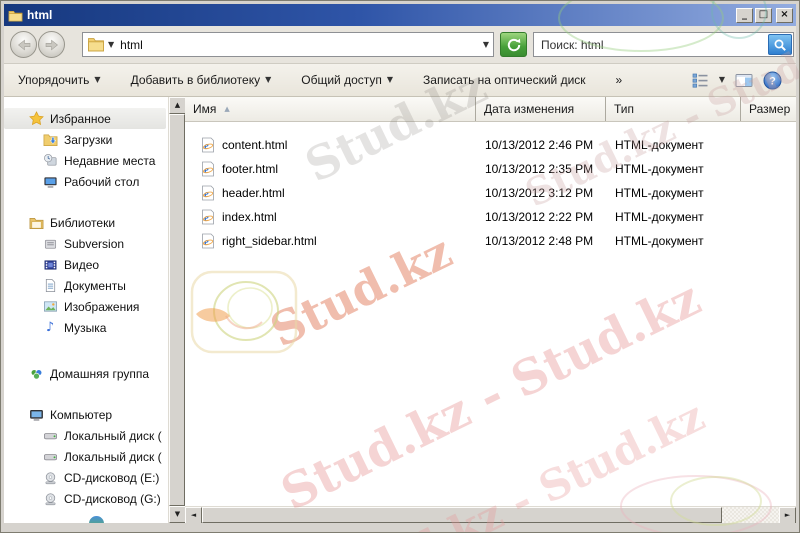 This screenshot has width=800, height=533. Describe the element at coordinates (486, 44) in the screenshot. I see `address-dropdown-icon: ▼` at that location.